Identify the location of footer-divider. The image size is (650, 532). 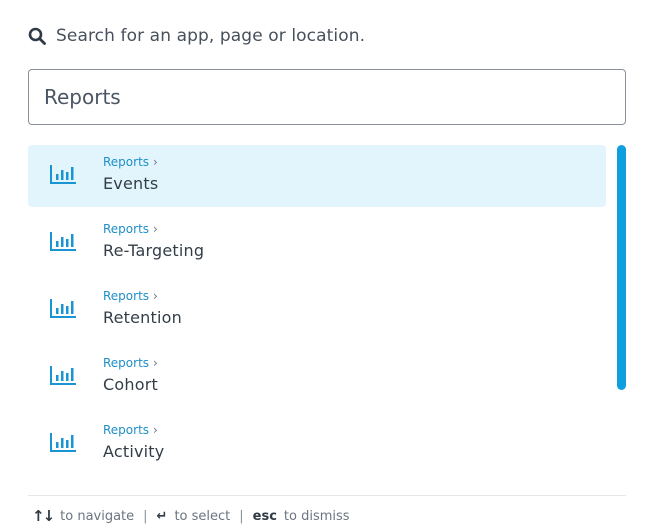
(327, 495).